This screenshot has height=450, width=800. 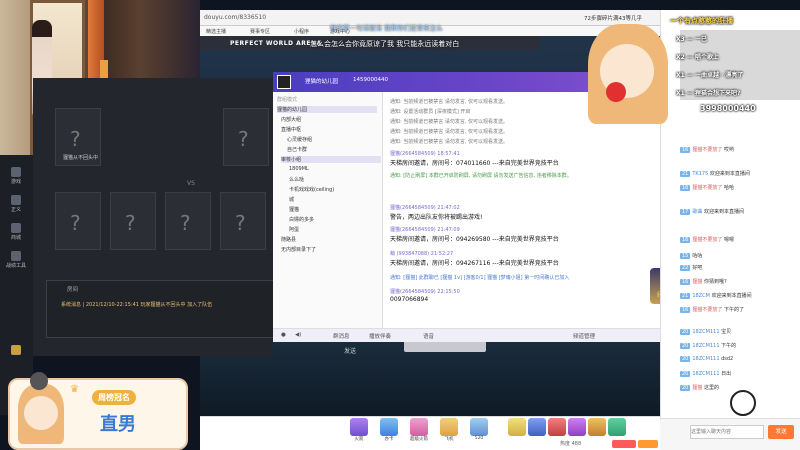 What do you see at coordinates (291, 119) in the screenshot?
I see `tree-item: 内部大组` at bounding box center [291, 119].